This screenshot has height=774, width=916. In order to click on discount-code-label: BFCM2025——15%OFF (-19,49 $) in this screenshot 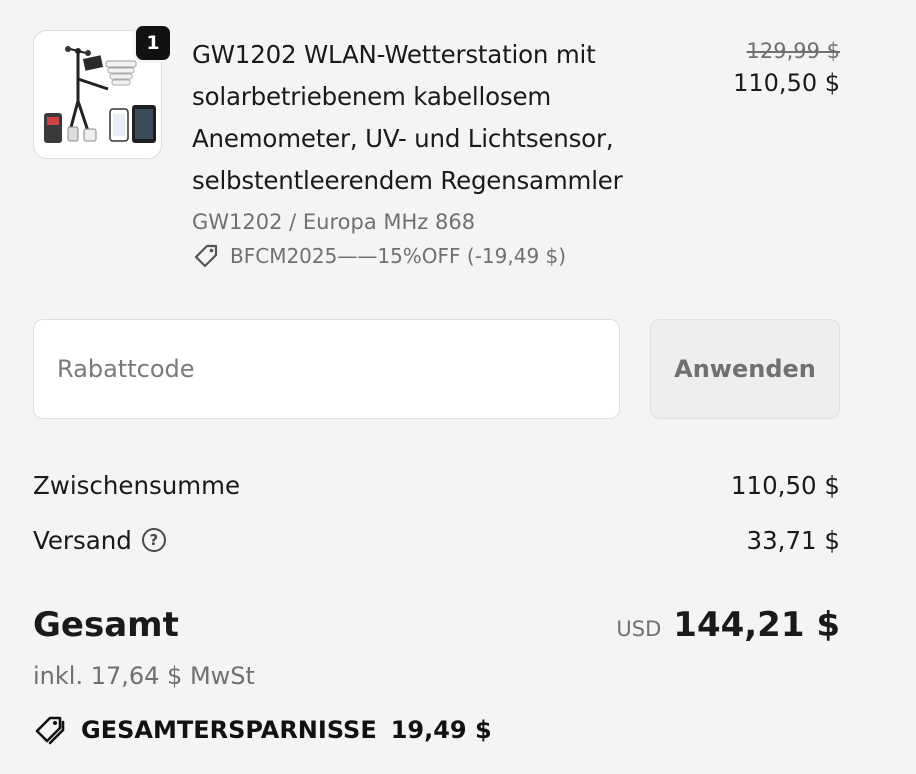, I will do `click(398, 256)`.